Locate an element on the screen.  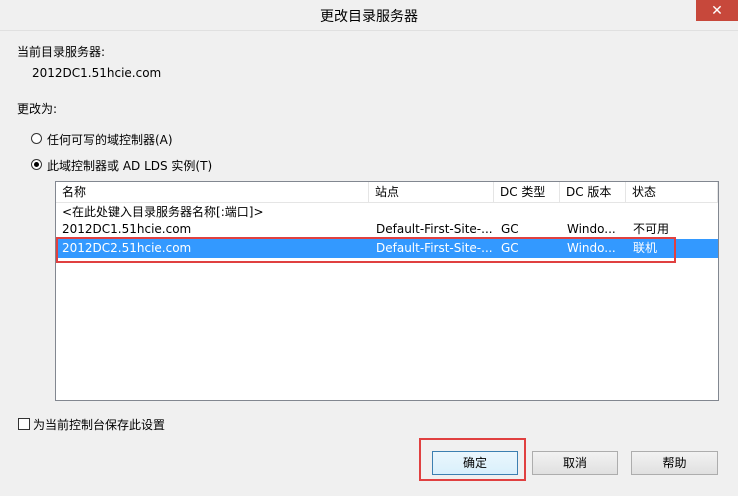
close-button: ✕ is located at coordinates (717, 10).